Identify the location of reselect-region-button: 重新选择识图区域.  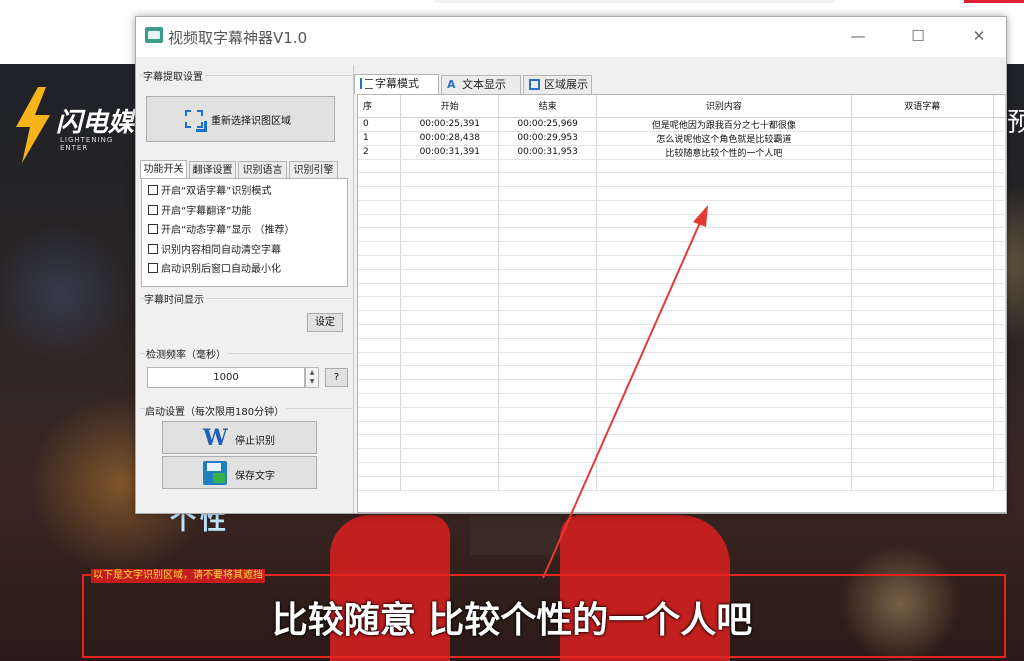
(240, 119).